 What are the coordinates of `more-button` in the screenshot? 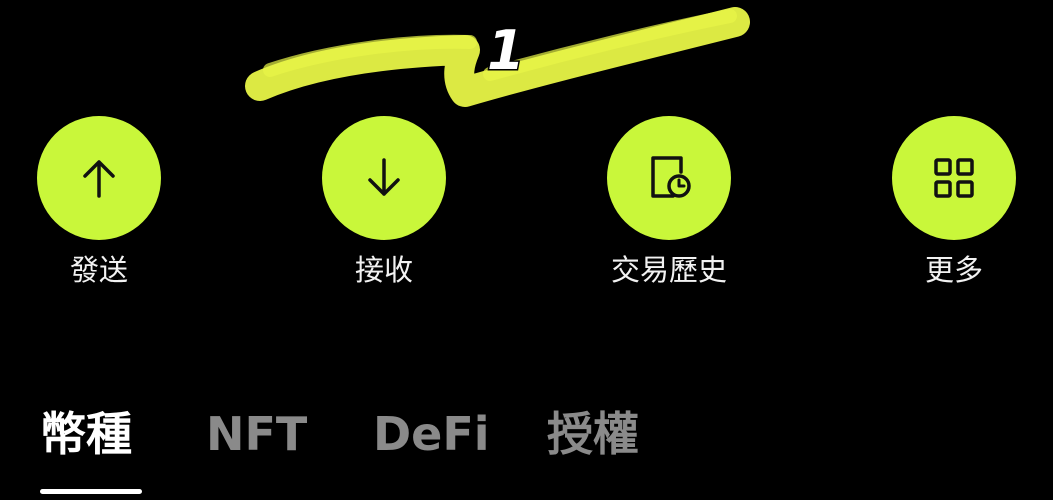 It's located at (954, 178).